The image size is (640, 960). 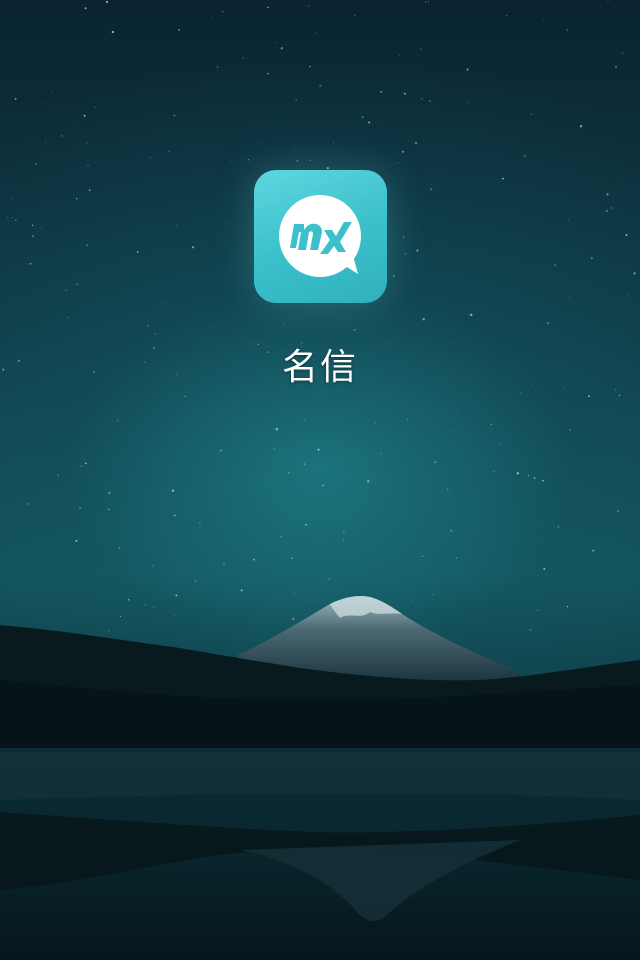 I want to click on app-icon, so click(x=320, y=236).